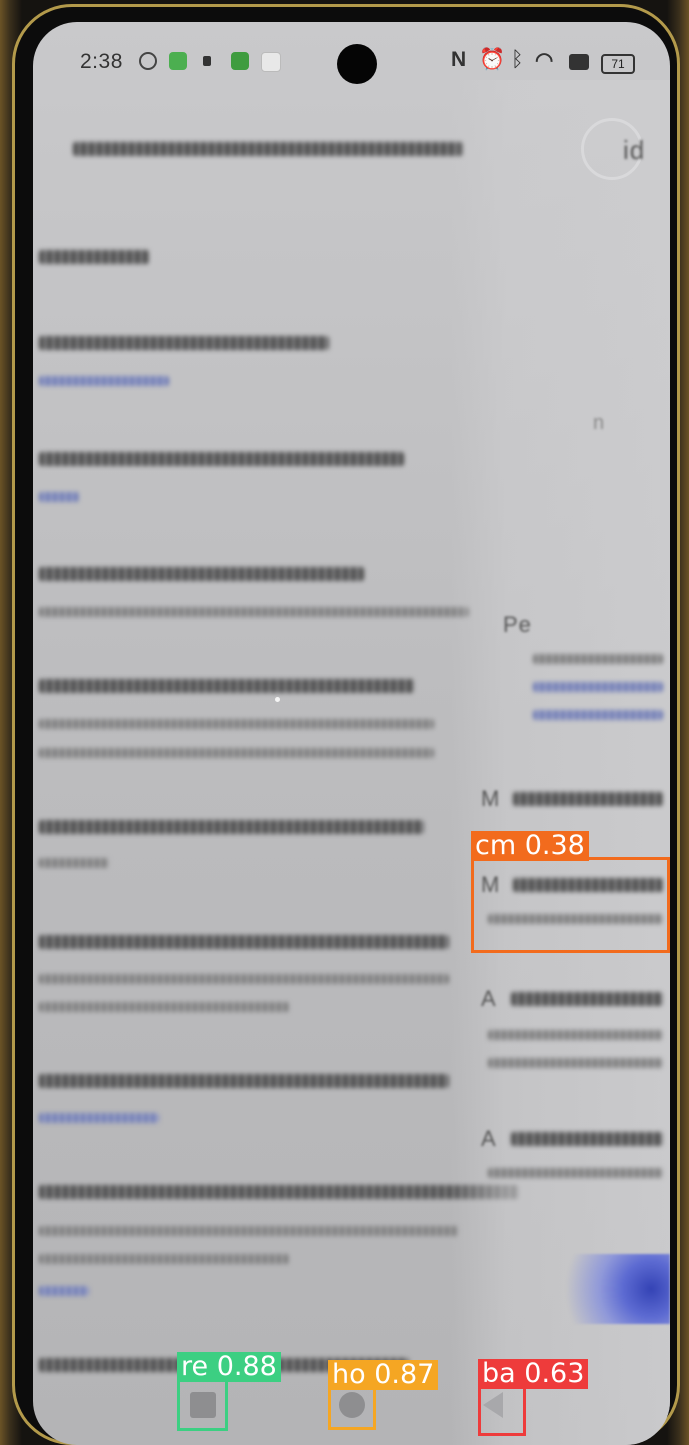  I want to click on status-app-icon, so click(148, 61).